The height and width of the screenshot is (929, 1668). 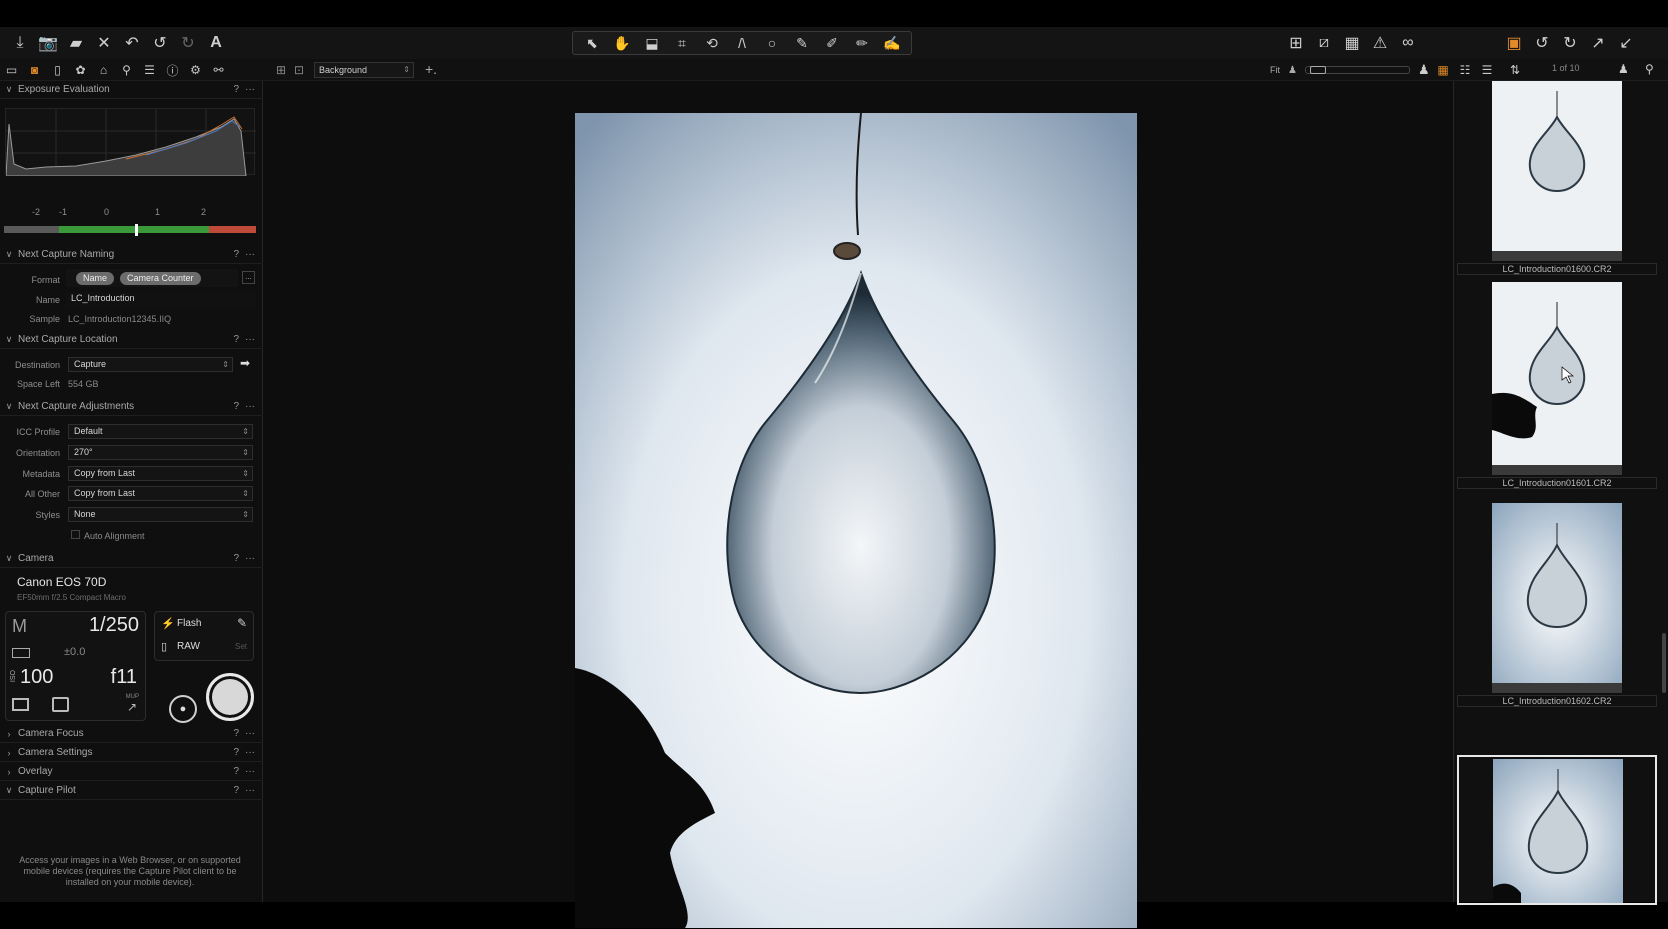 What do you see at coordinates (160, 514) in the screenshot?
I see `styles-select: None ⇕` at bounding box center [160, 514].